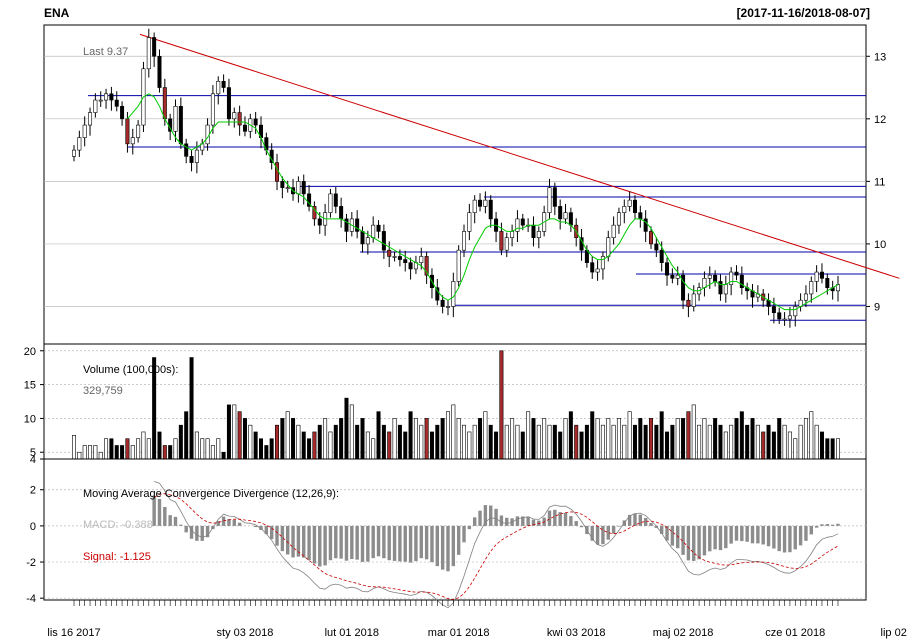 Image resolution: width=909 pixels, height=644 pixels. What do you see at coordinates (130, 370) in the screenshot?
I see `volume-title: Volume (100,000s):` at bounding box center [130, 370].